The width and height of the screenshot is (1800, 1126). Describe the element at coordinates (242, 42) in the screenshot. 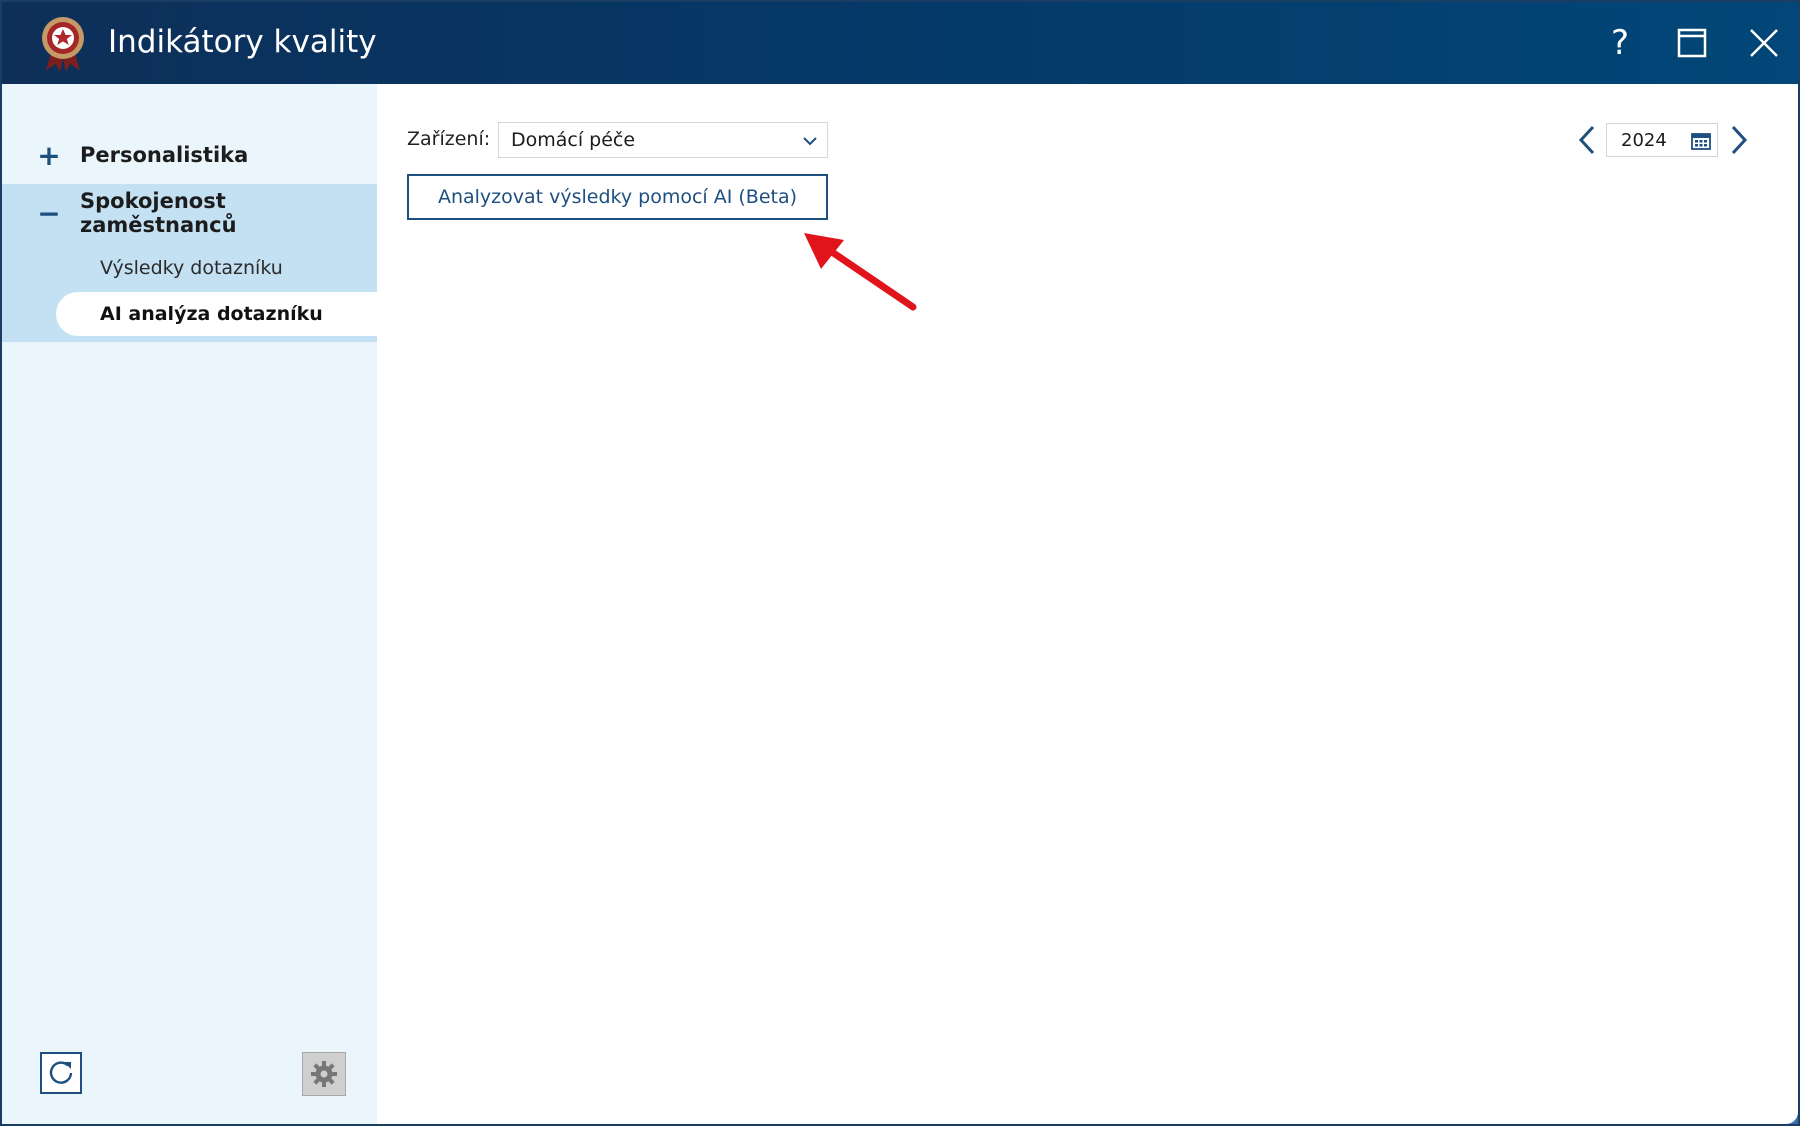

I see `window-title: Indikátory kvality` at that location.